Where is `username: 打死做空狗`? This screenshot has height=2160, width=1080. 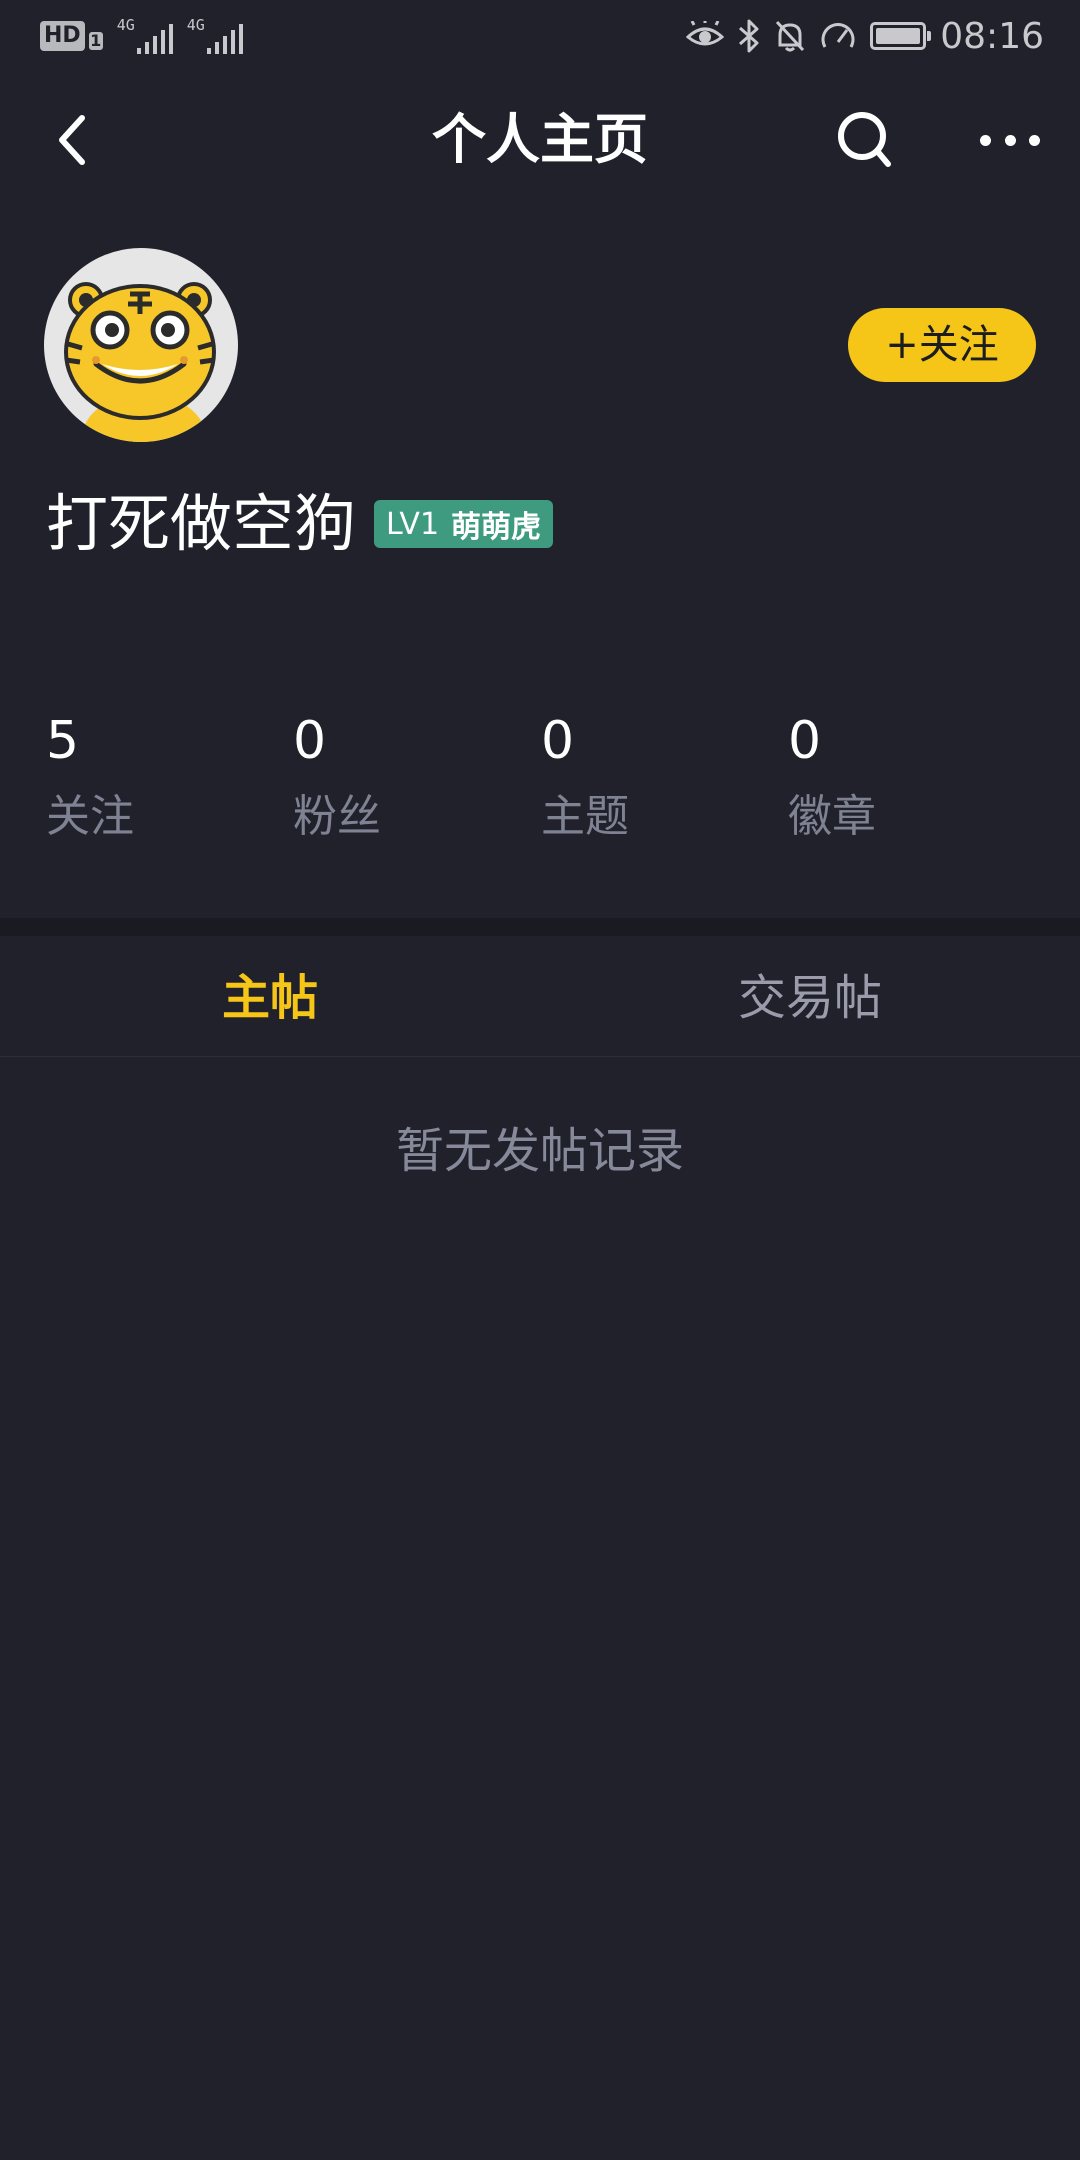
username: 打死做空狗 is located at coordinates (201, 523).